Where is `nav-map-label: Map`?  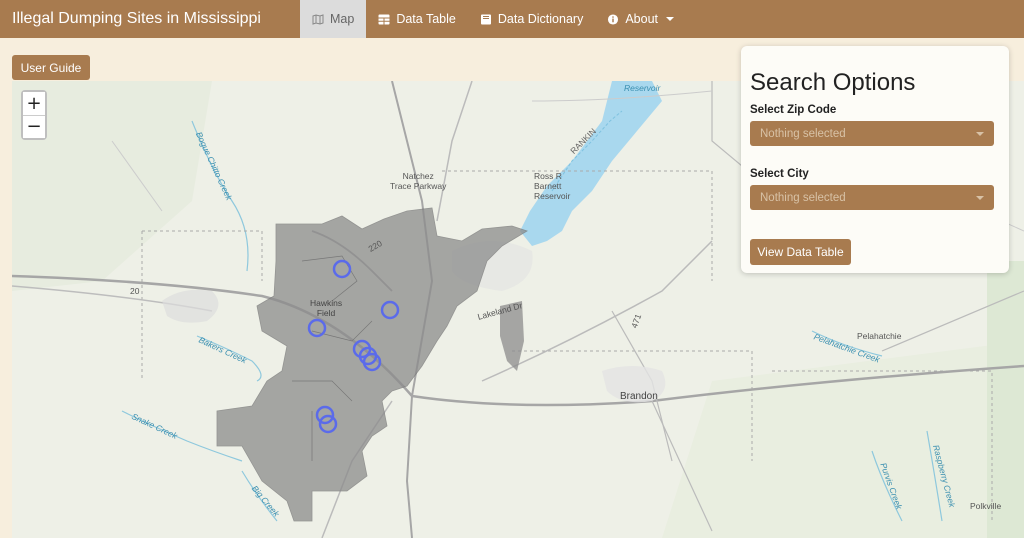
nav-map-label: Map is located at coordinates (342, 19).